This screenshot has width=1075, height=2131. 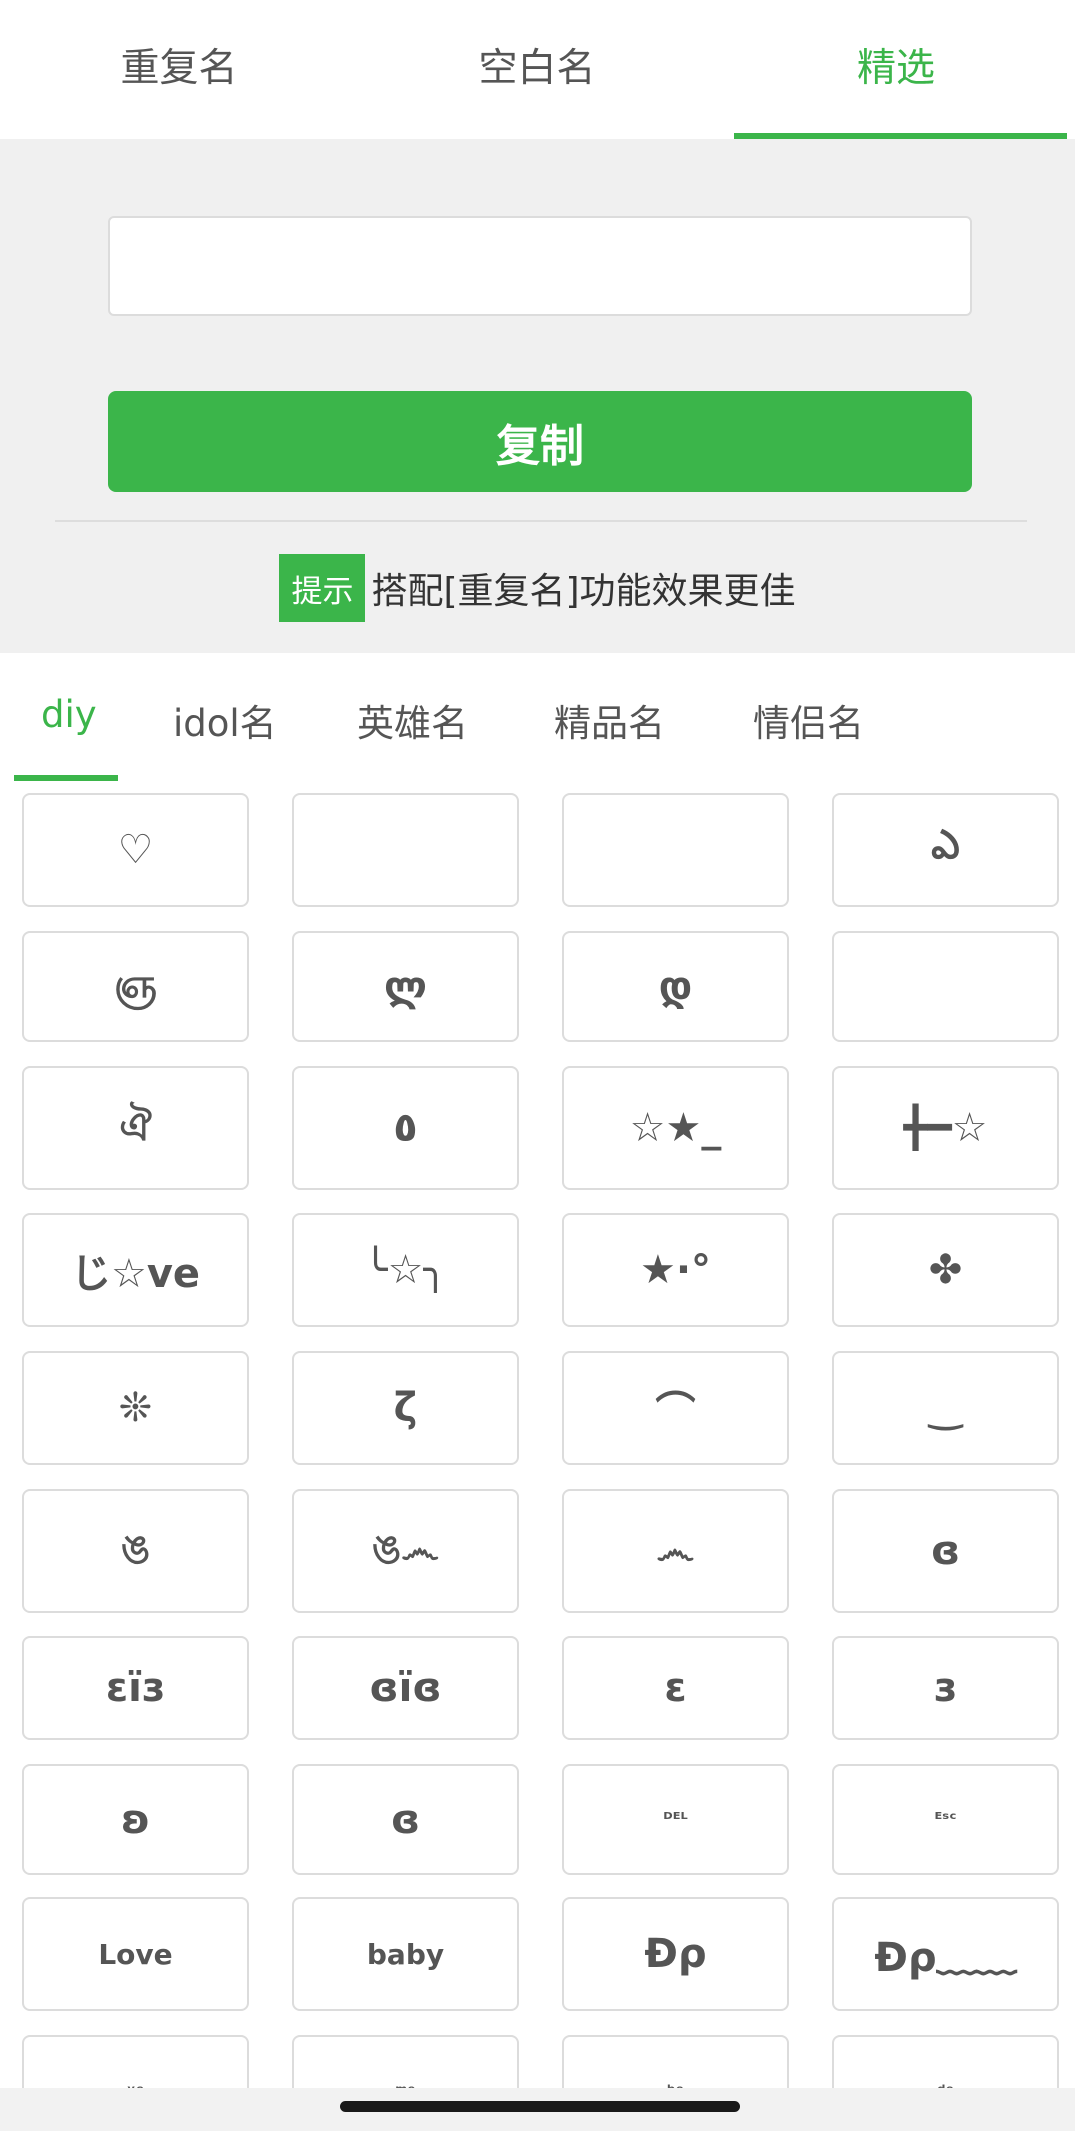 I want to click on symbol-cell: ɛ, so click(x=675, y=1688).